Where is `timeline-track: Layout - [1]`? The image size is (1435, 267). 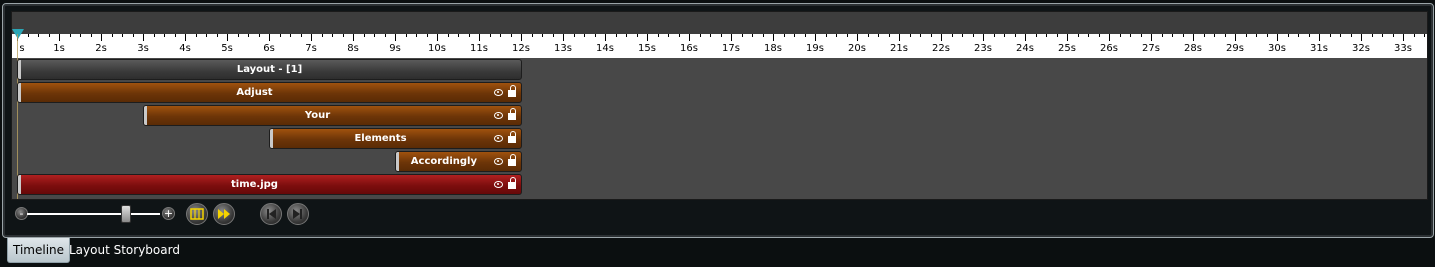
timeline-track: Layout - [1] is located at coordinates (269, 69).